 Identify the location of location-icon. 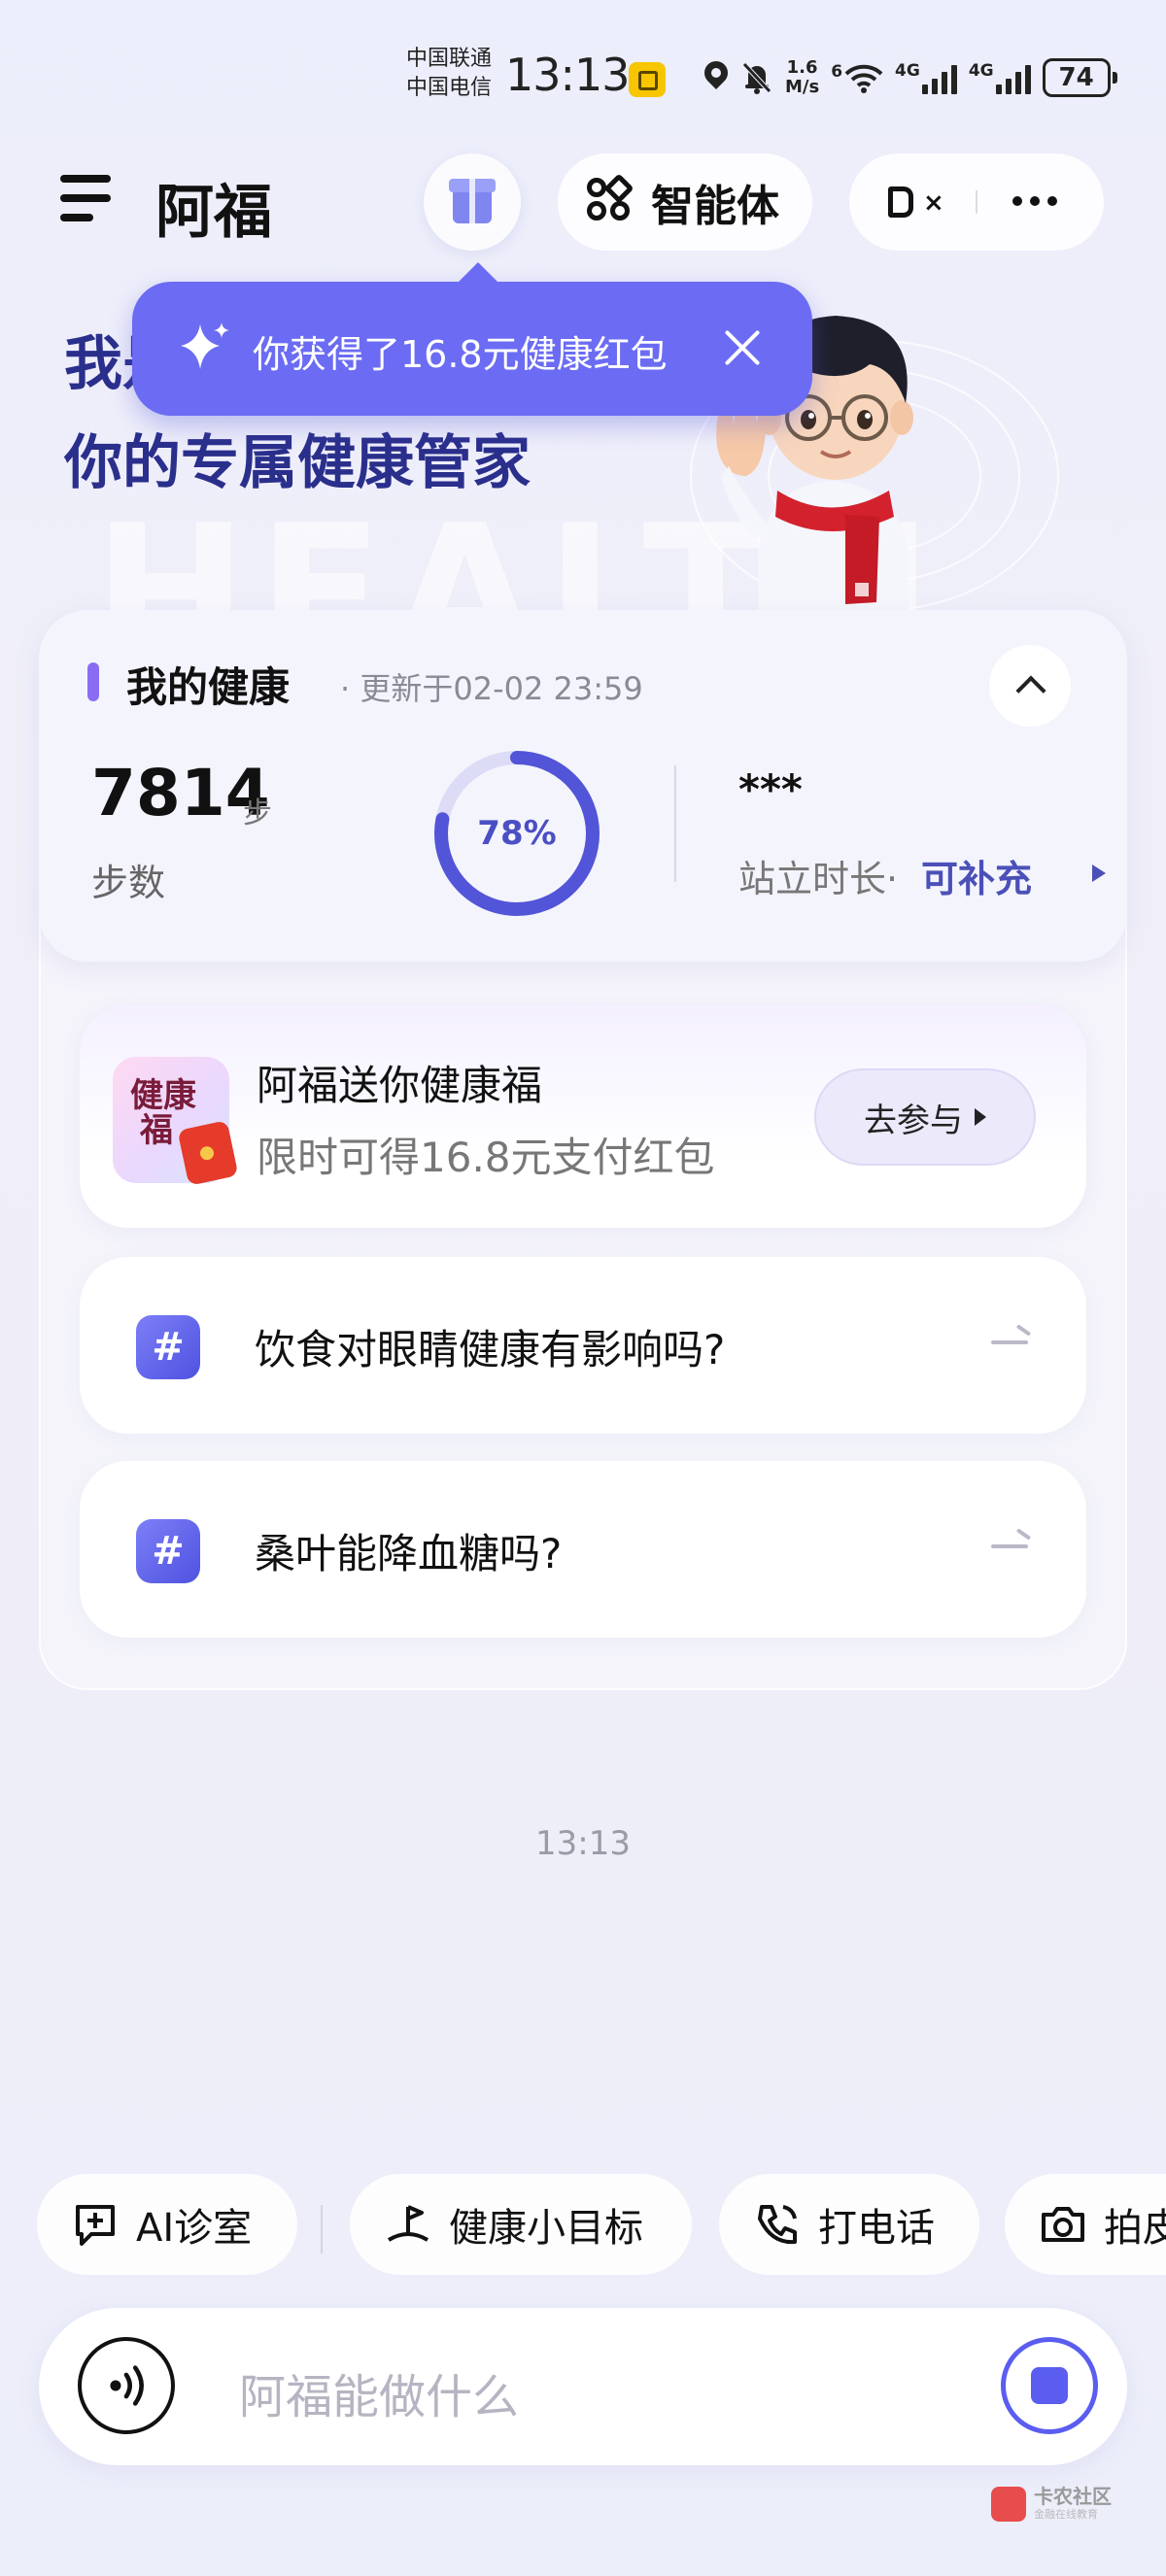
(716, 77).